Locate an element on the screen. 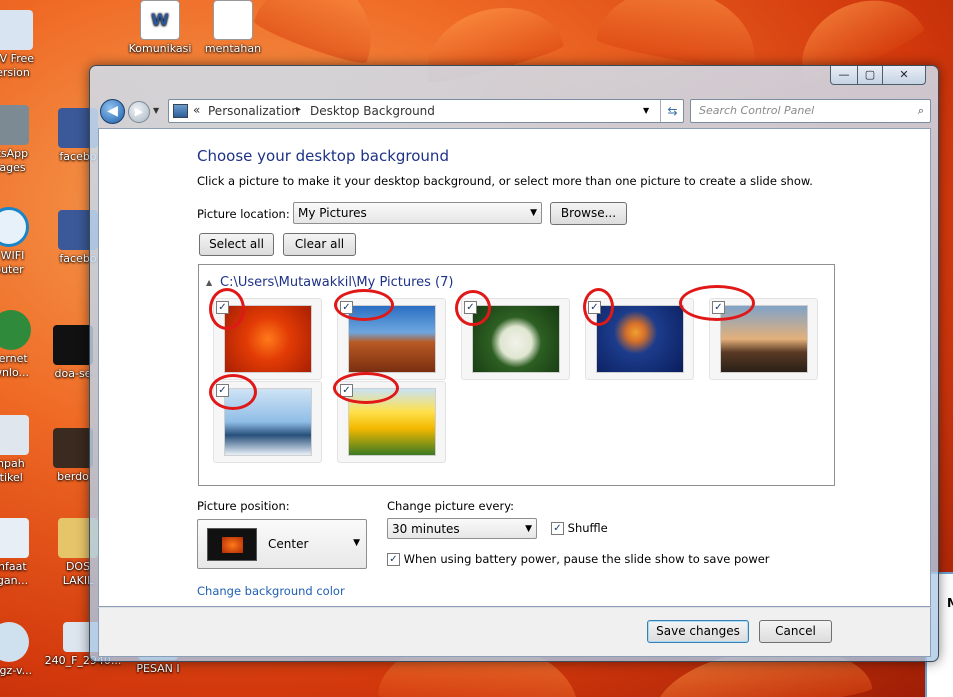 The width and height of the screenshot is (953, 697). control-panel-icon is located at coordinates (180, 111).